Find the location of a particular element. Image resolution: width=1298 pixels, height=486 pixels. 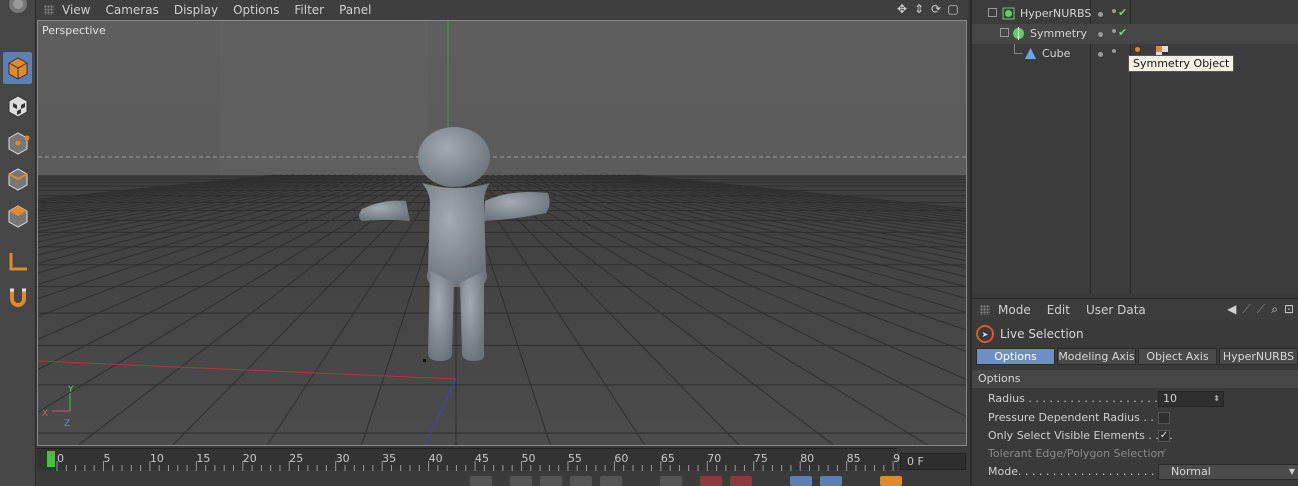

pressure-row: Pressure Dependent Radius . . . . is located at coordinates (1143, 418).